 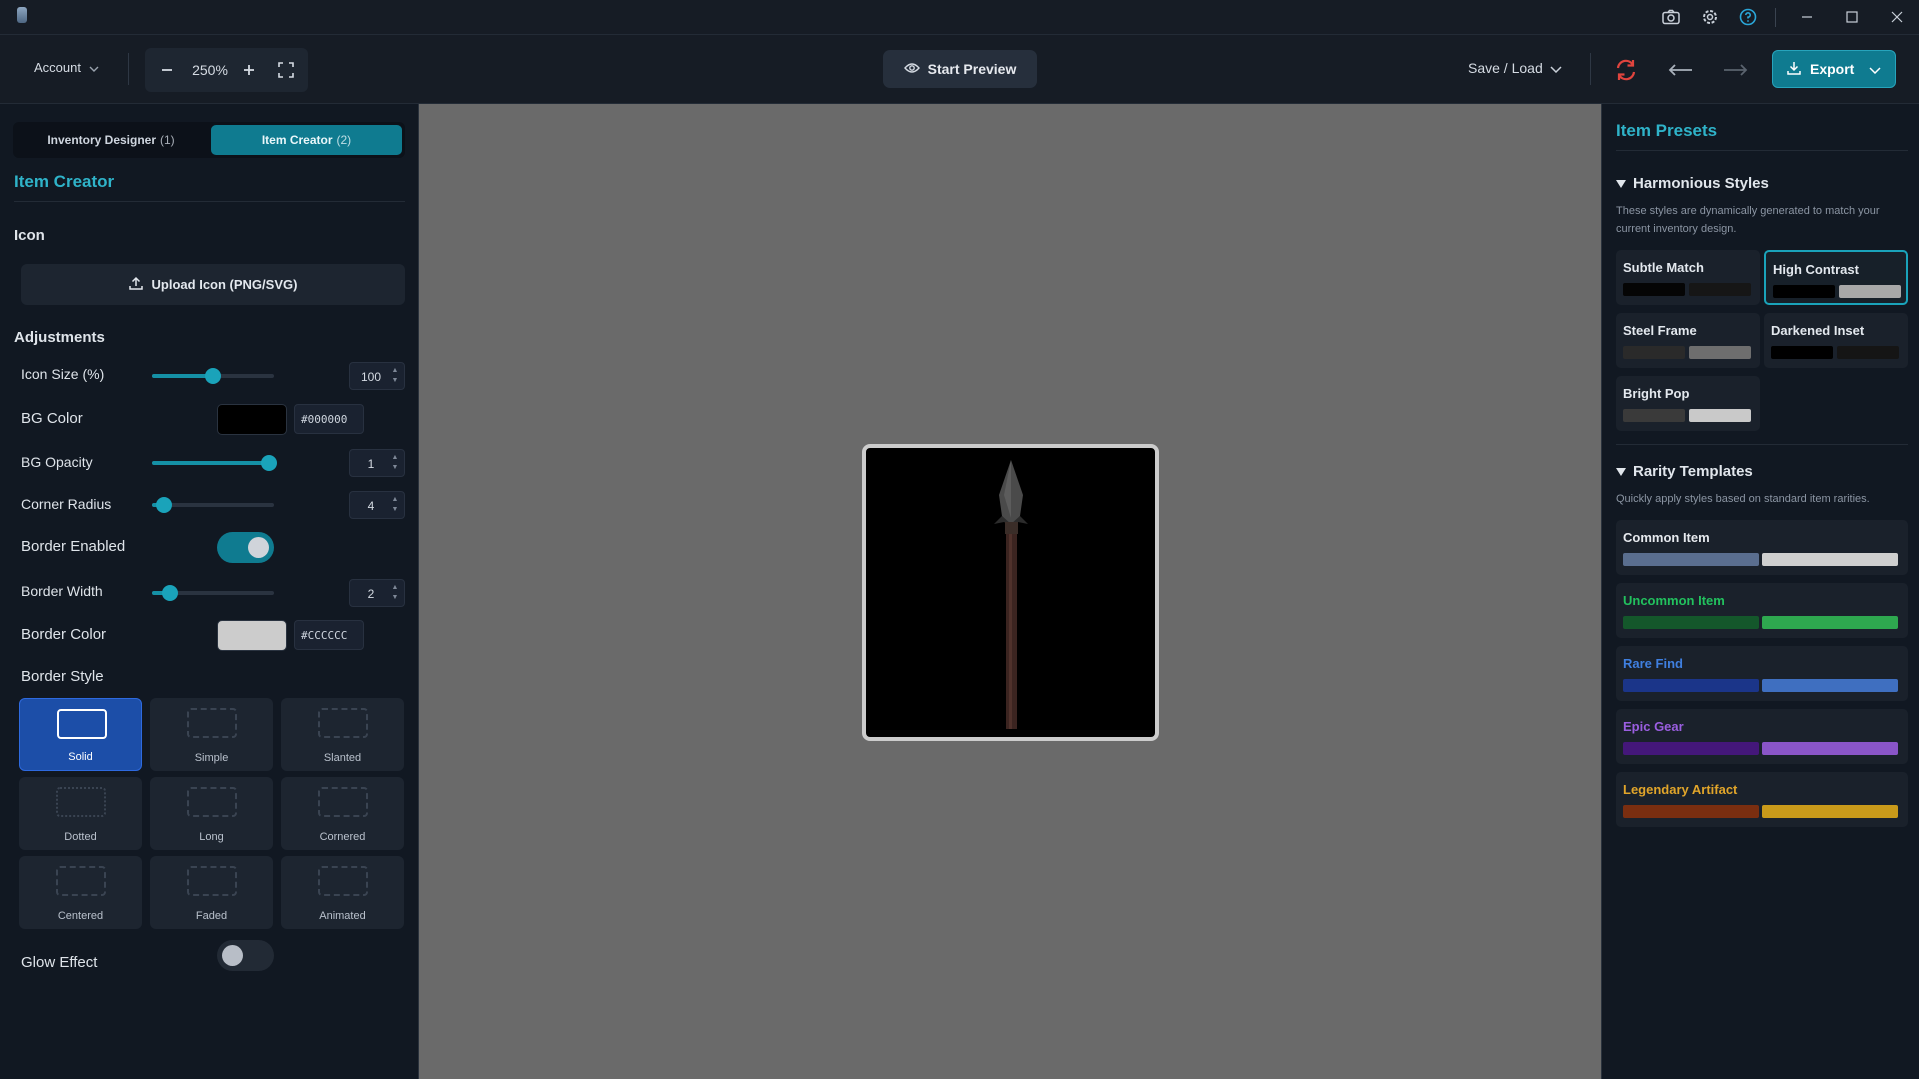 I want to click on help-icon, so click(x=1748, y=17).